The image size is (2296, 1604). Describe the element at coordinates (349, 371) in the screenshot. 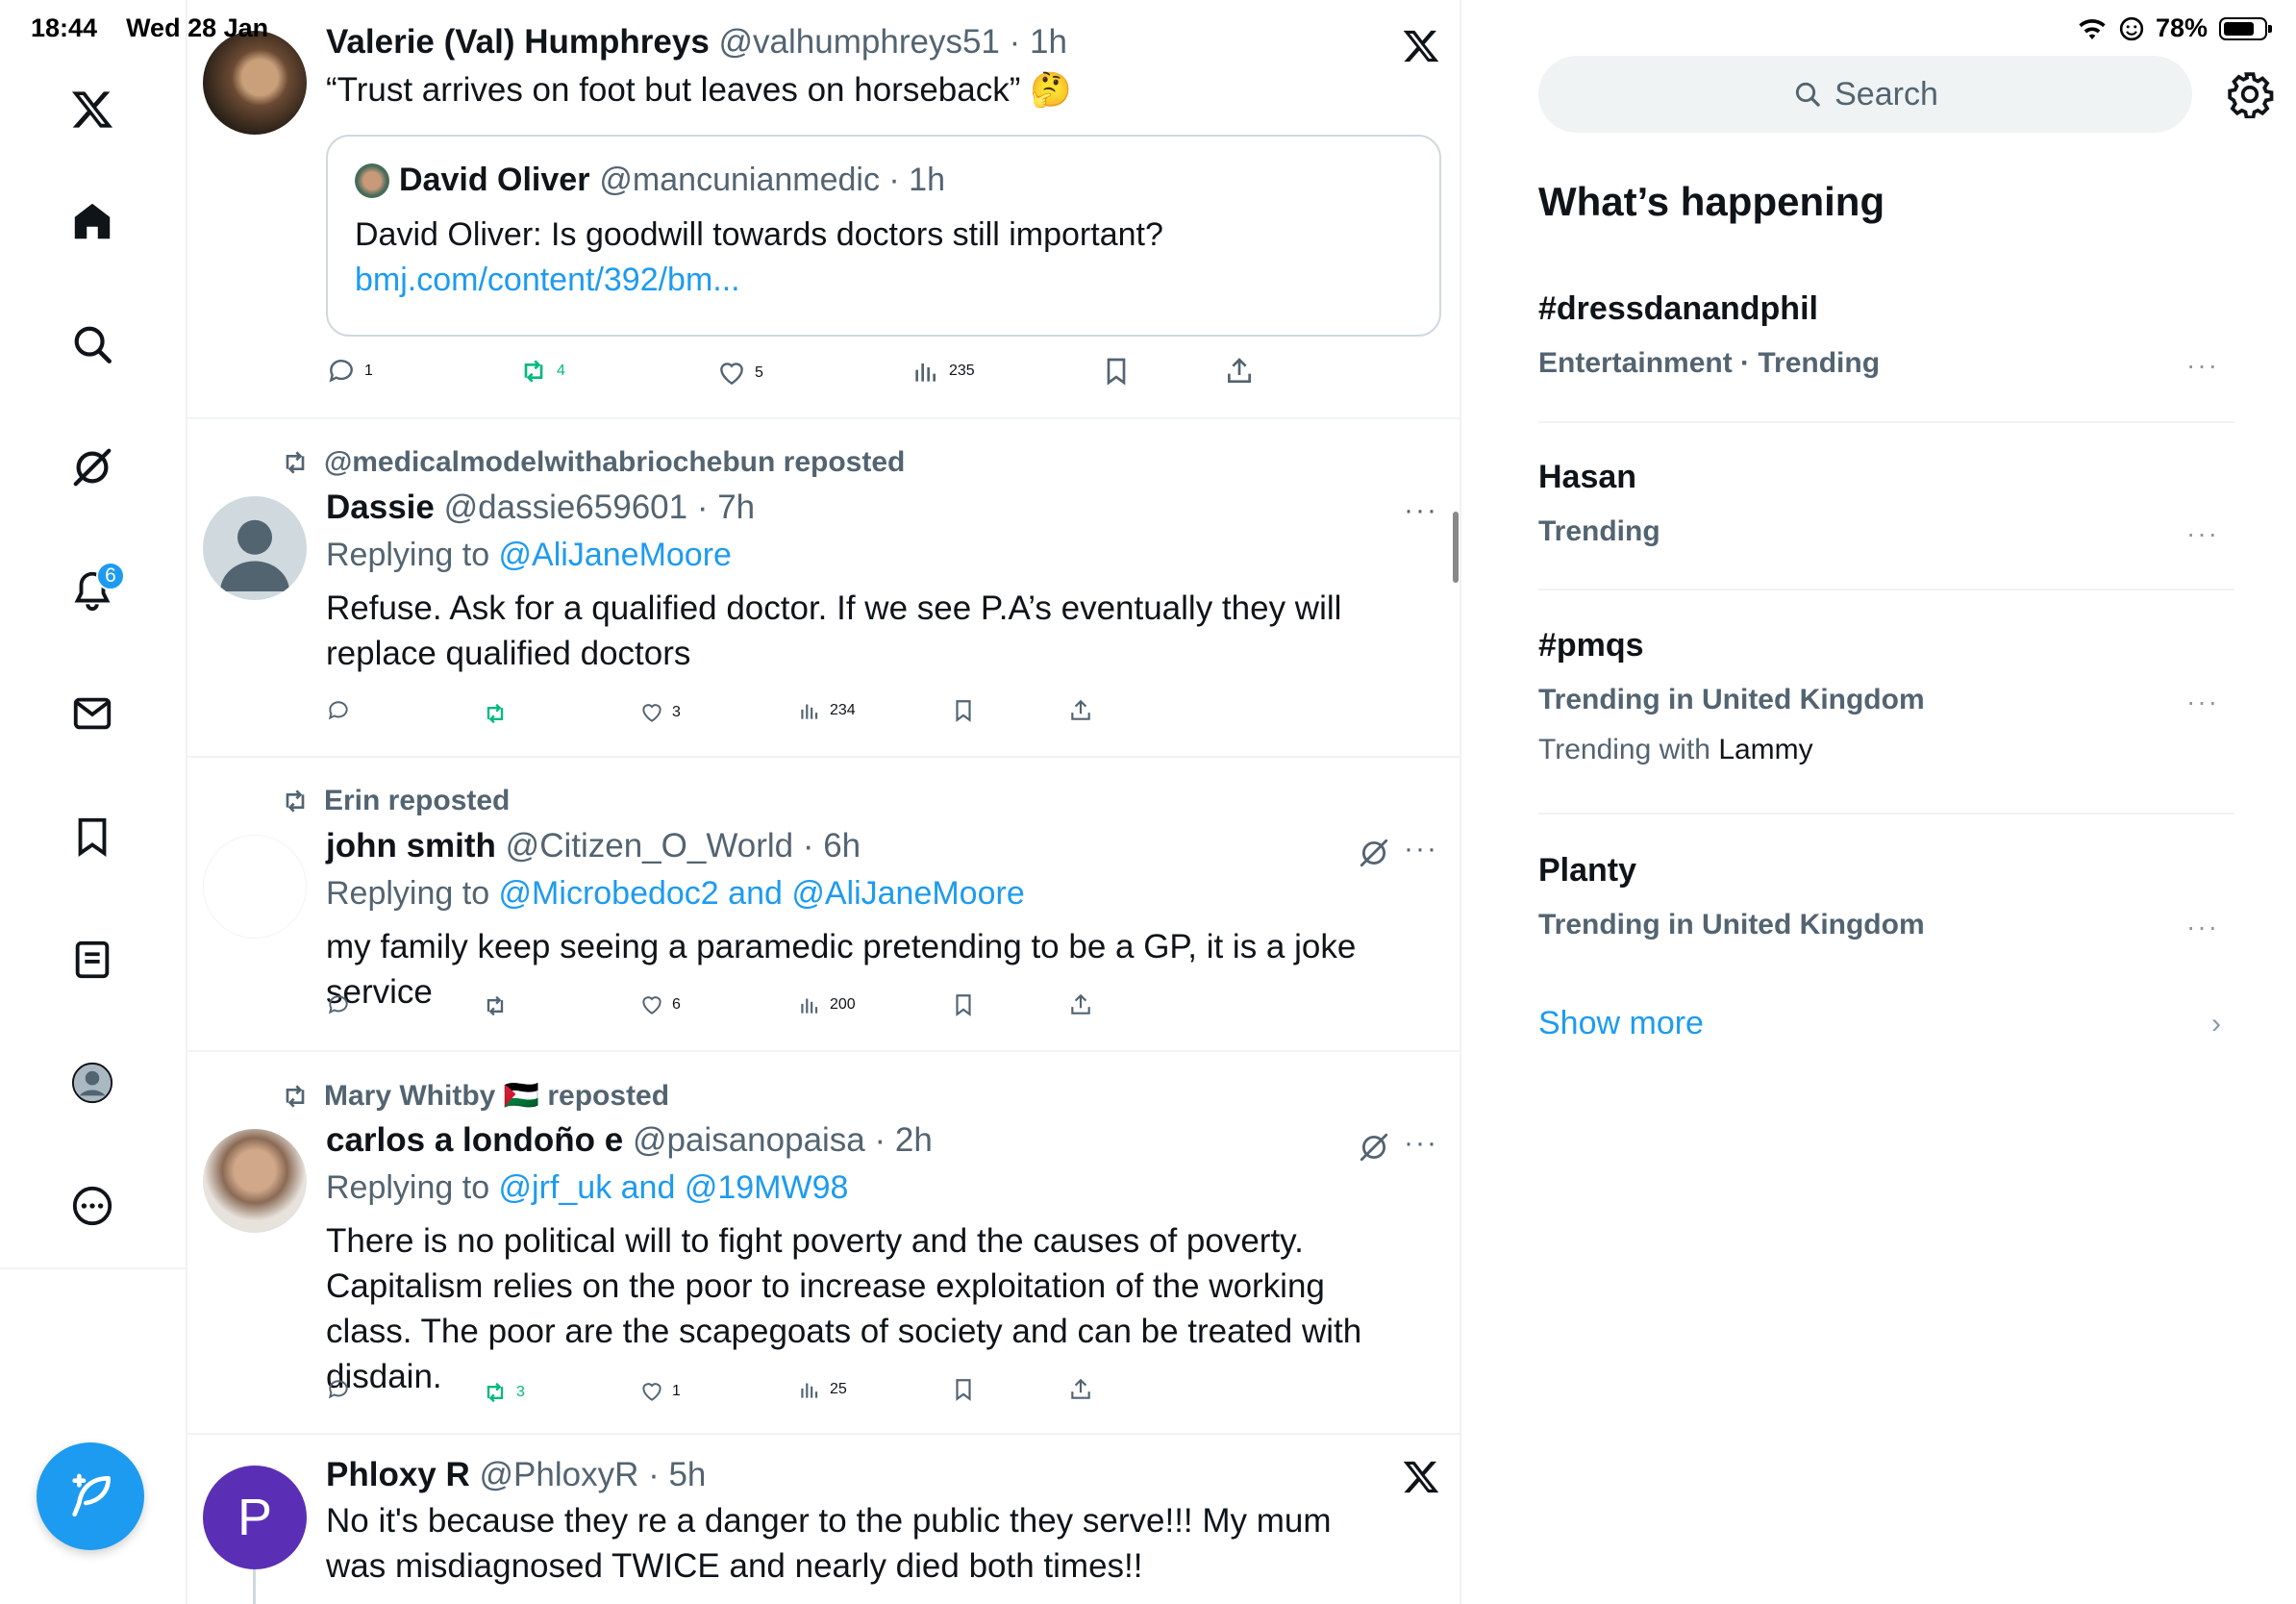

I see `reply-button: 1` at that location.